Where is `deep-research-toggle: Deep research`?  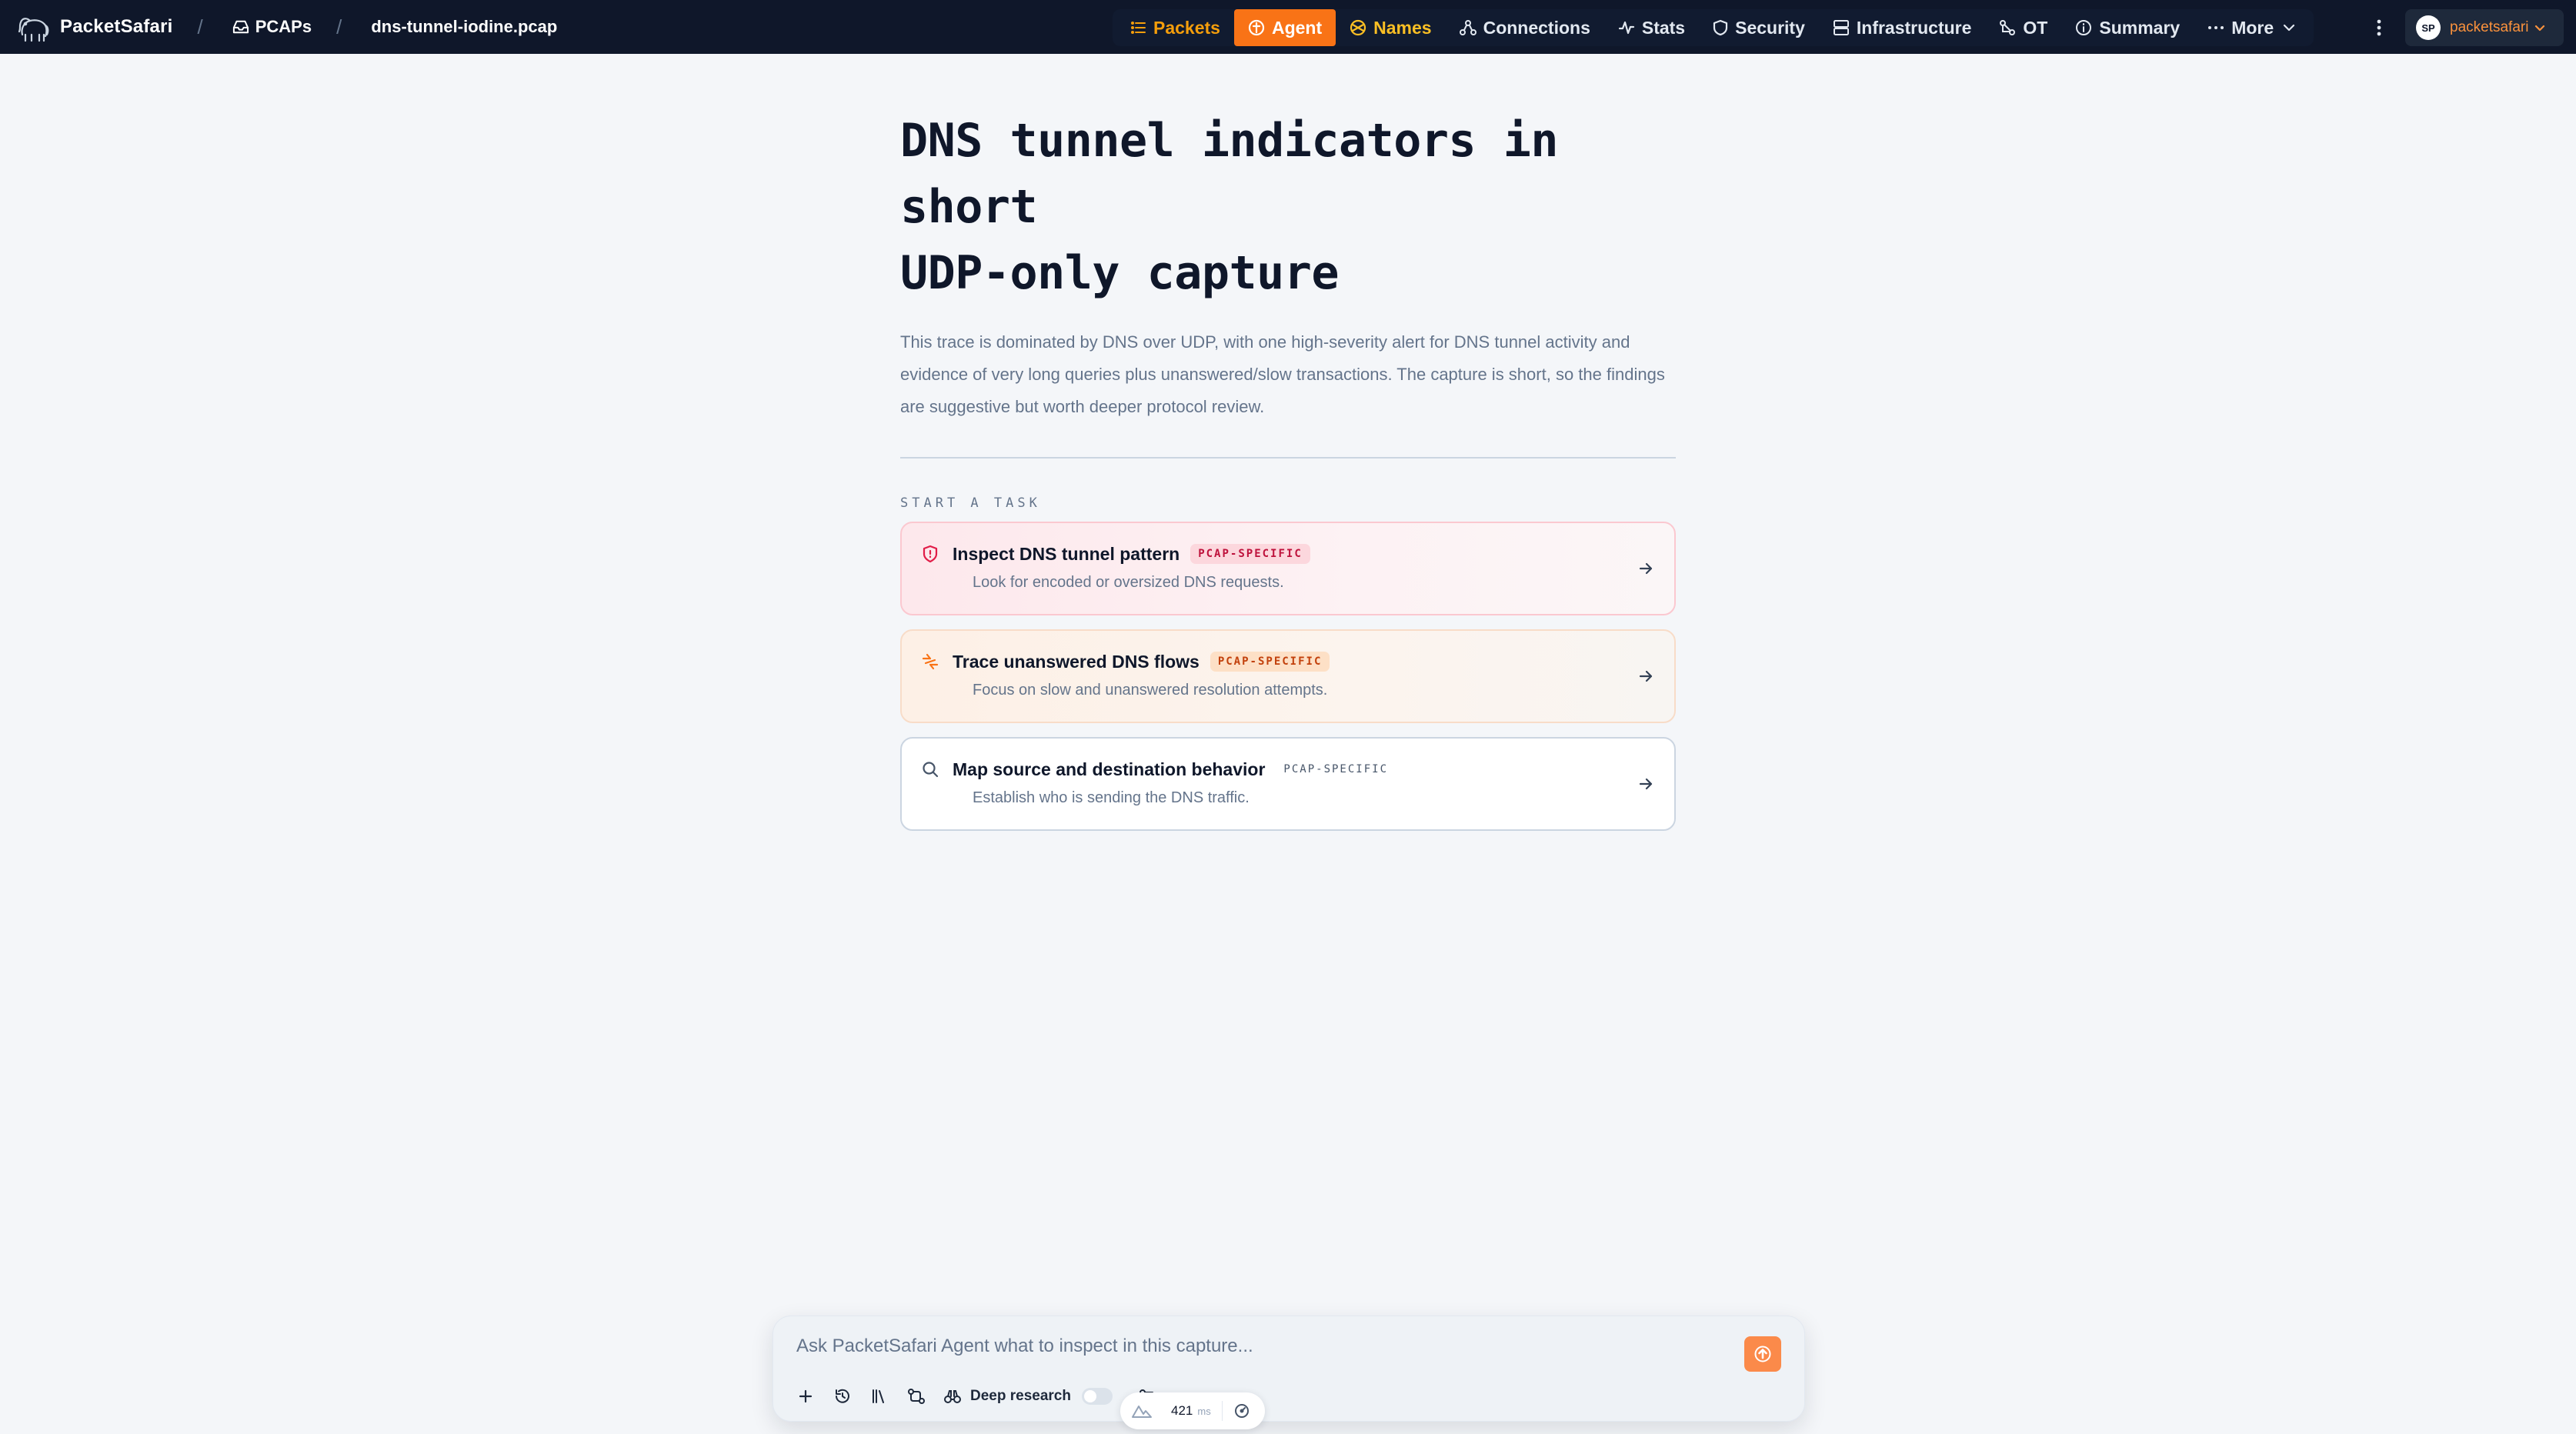 deep-research-toggle: Deep research is located at coordinates (1028, 1396).